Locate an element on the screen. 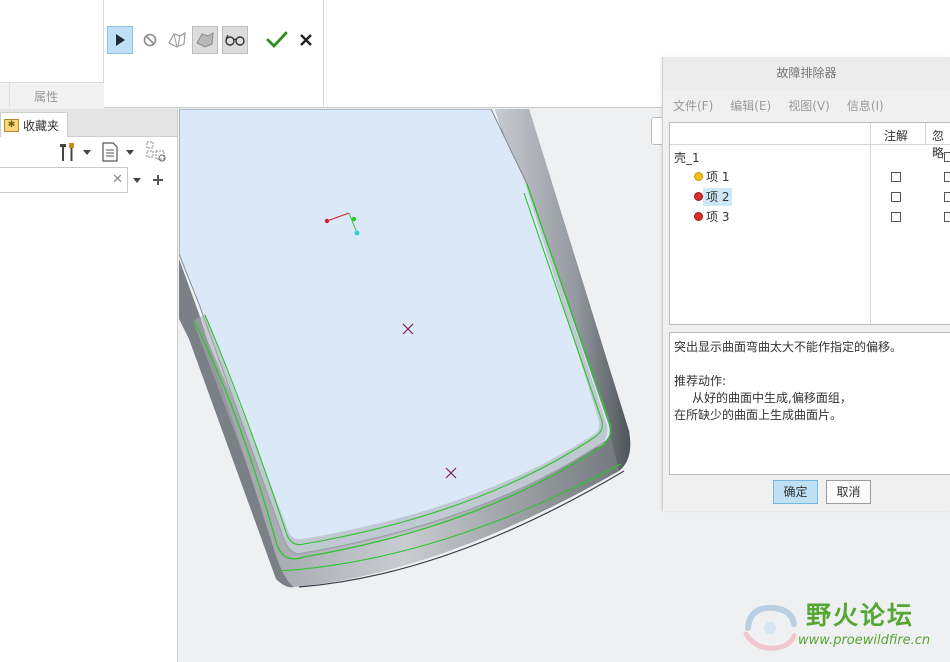 This screenshot has width=950, height=662. list-item-selected: 项 2 is located at coordinates (774, 197).